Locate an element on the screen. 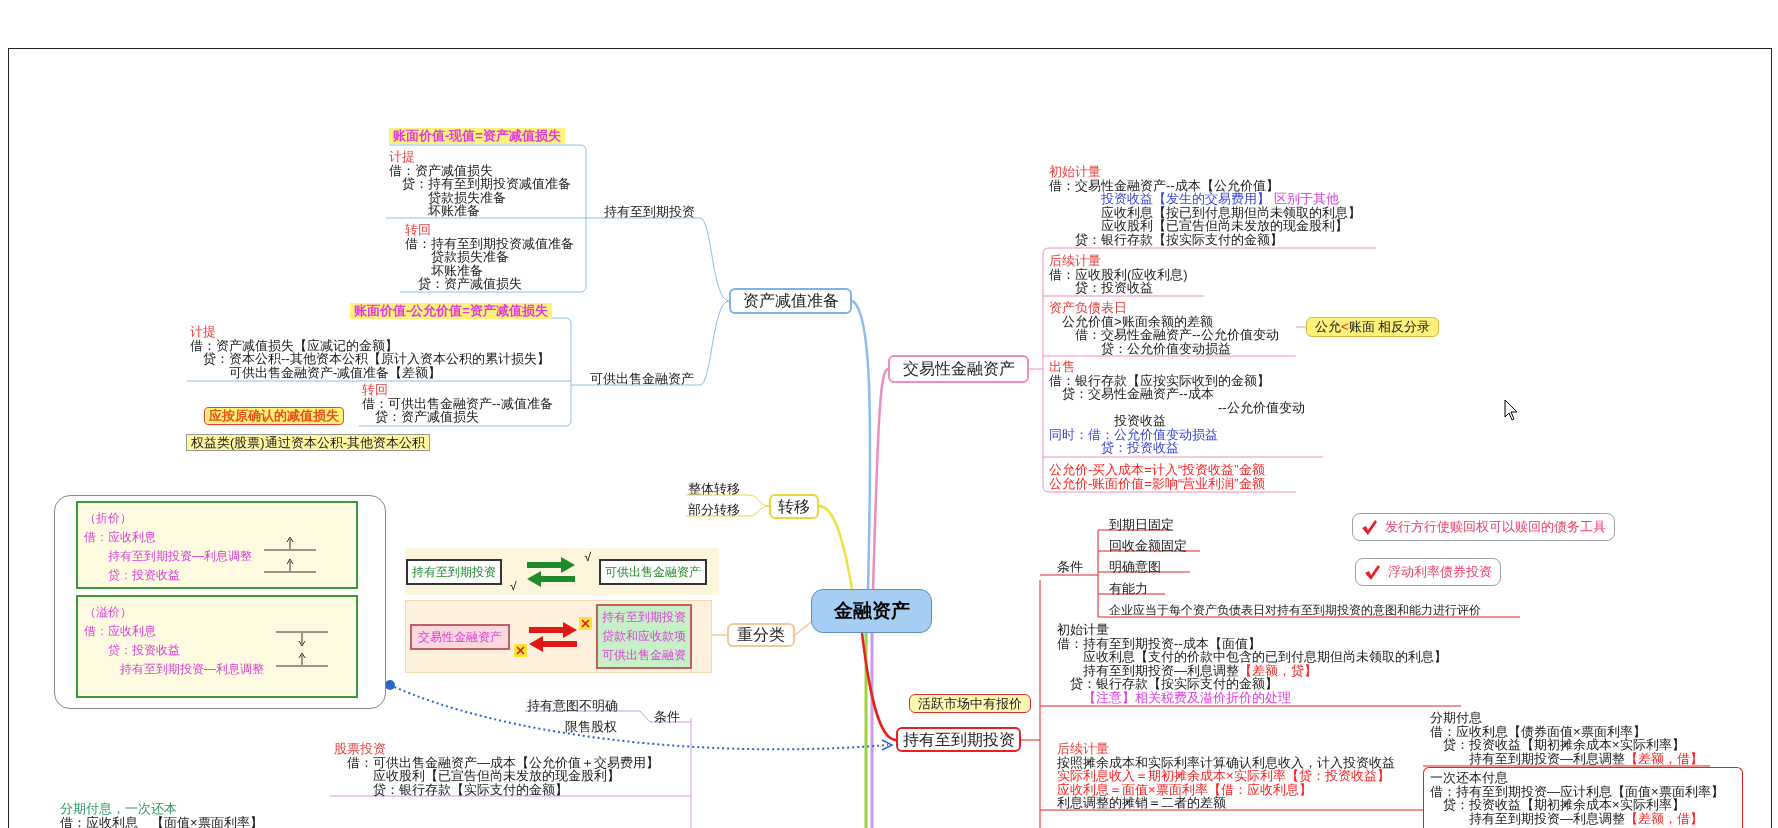  note-line: 分期付息，一次还本 is located at coordinates (118, 809).